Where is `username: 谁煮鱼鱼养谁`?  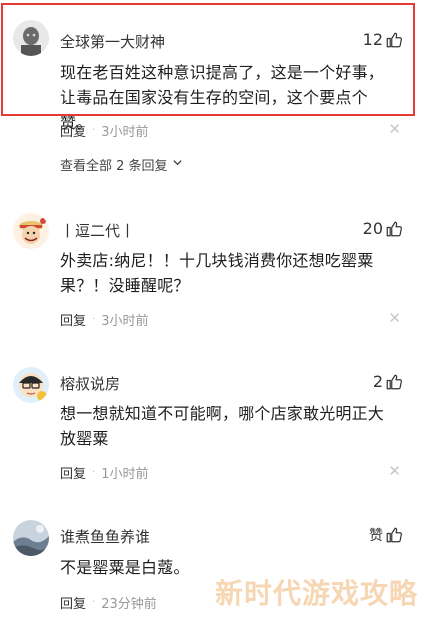 username: 谁煮鱼鱼养谁 is located at coordinates (105, 536).